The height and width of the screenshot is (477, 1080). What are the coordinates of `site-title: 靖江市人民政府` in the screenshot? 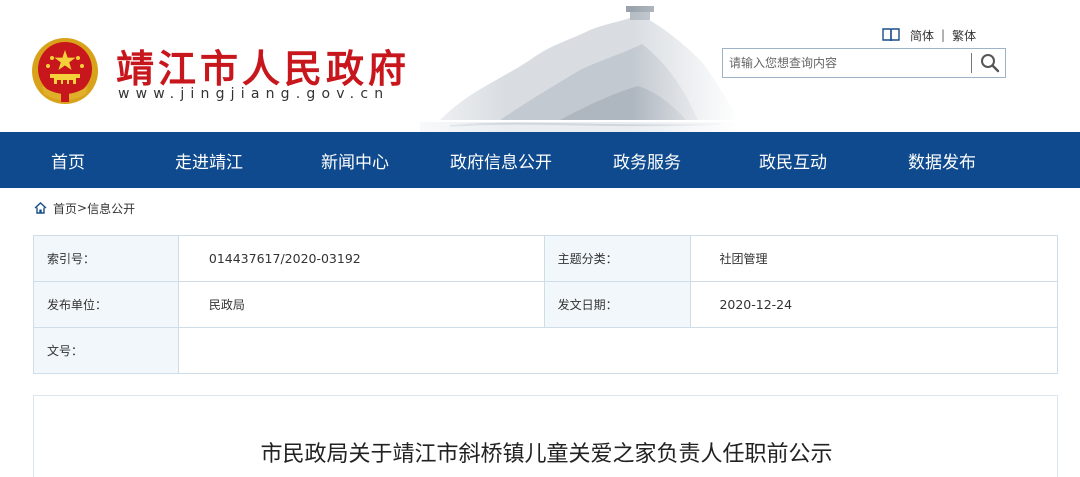 It's located at (263, 68).